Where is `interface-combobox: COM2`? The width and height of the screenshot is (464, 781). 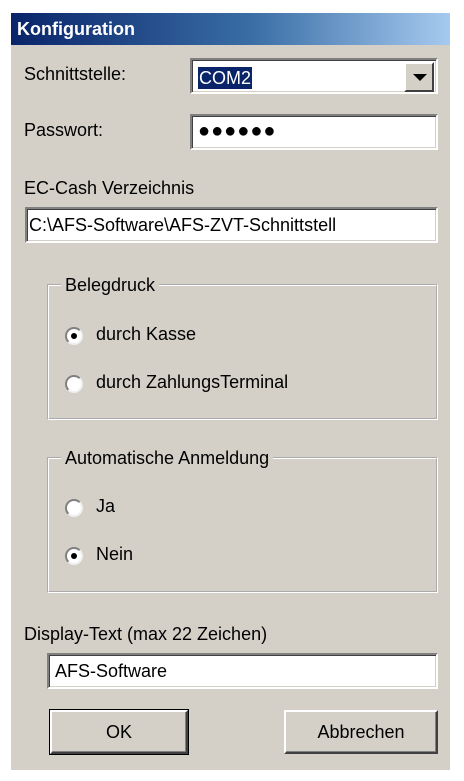 interface-combobox: COM2 is located at coordinates (314, 76).